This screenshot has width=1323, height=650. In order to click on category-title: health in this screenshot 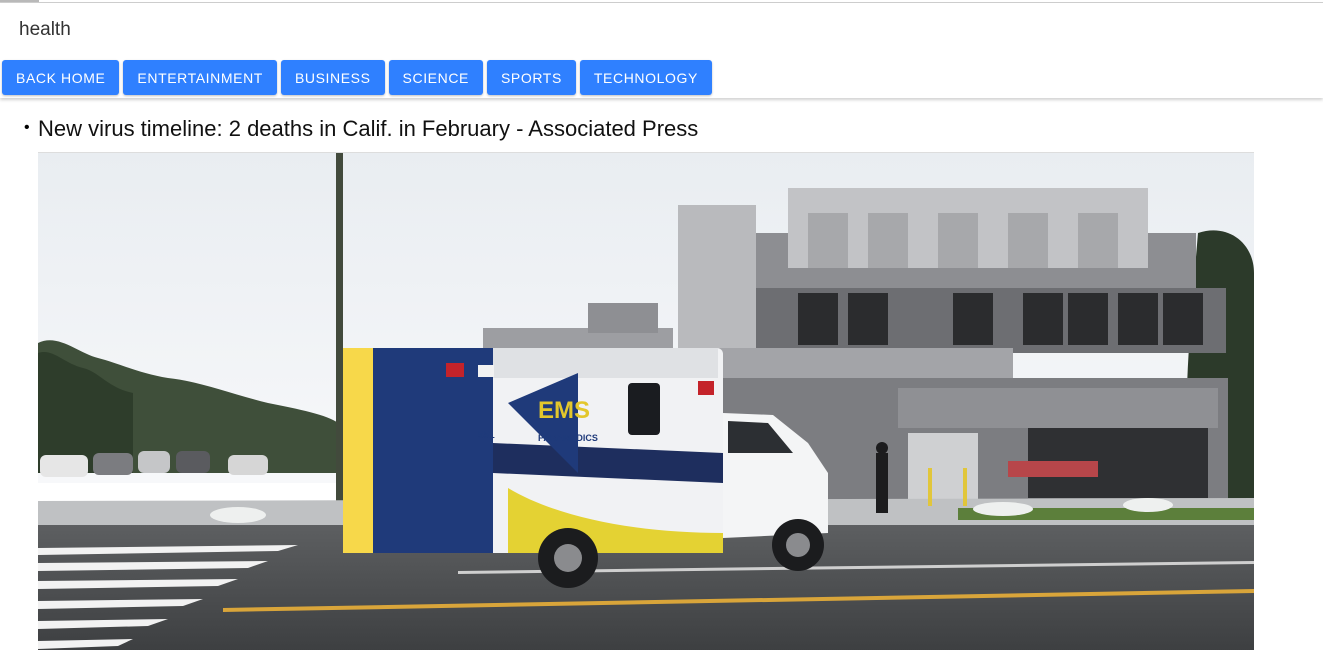, I will do `click(45, 29)`.